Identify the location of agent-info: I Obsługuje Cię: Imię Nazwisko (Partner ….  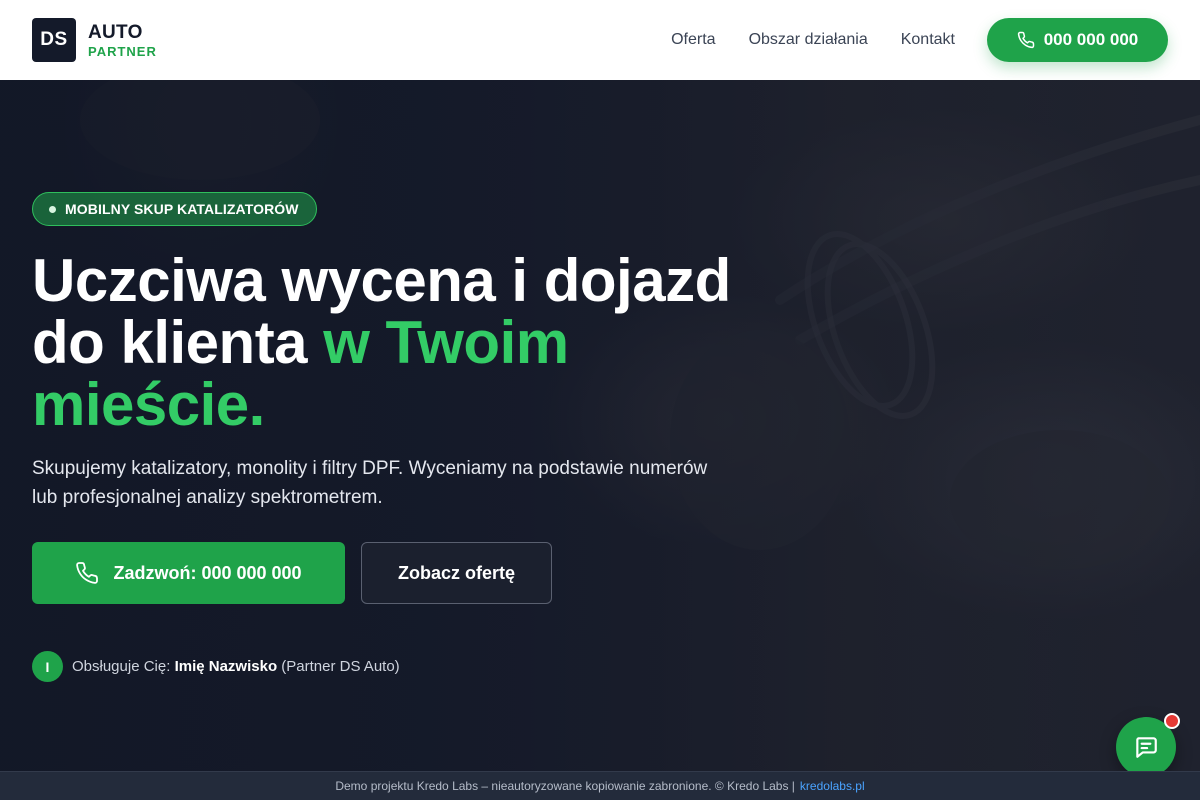
(216, 666).